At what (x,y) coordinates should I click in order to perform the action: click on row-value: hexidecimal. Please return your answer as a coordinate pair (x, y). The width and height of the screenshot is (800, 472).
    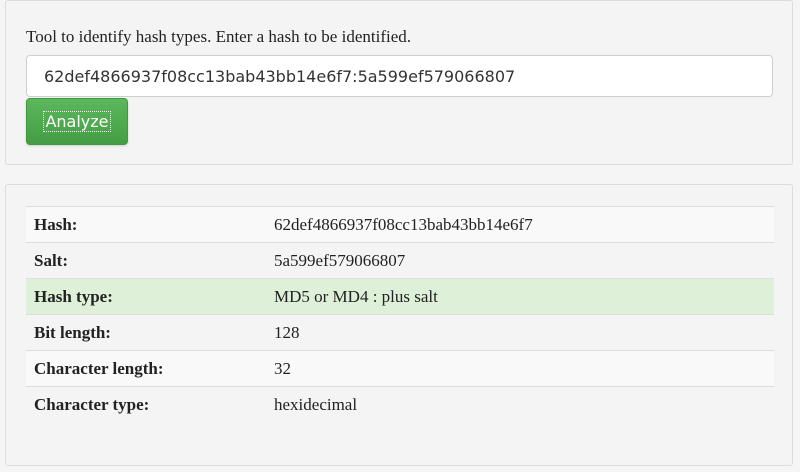
    Looking at the image, I should click on (520, 404).